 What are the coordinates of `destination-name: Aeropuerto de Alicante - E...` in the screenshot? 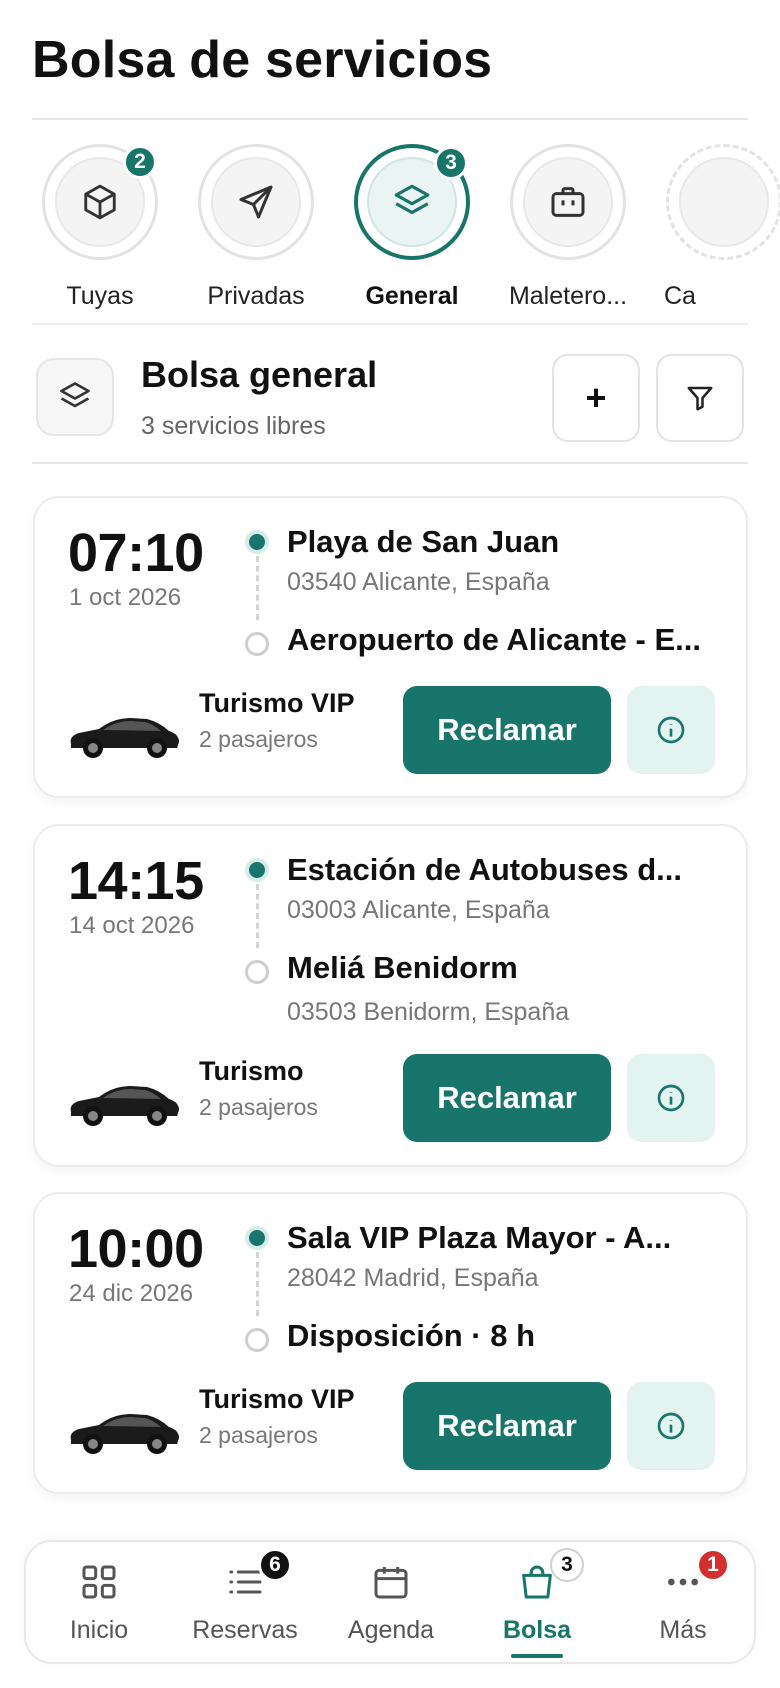 It's located at (494, 639).